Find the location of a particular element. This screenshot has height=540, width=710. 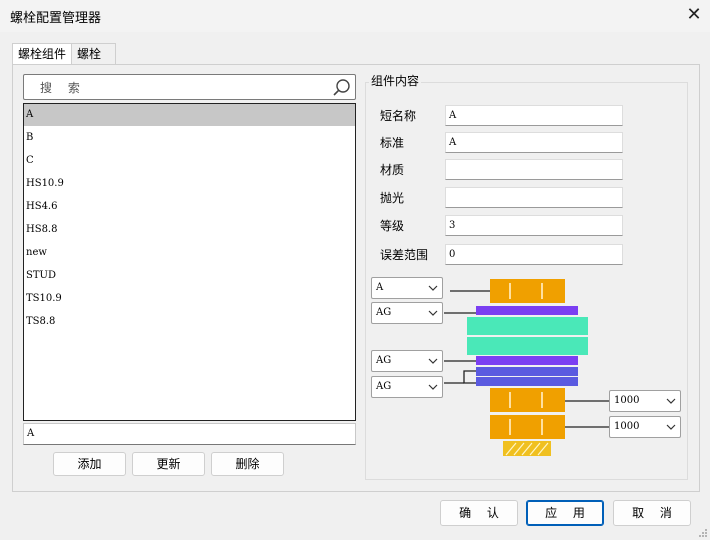

window-title: 螺栓配置管理器 is located at coordinates (56, 18).